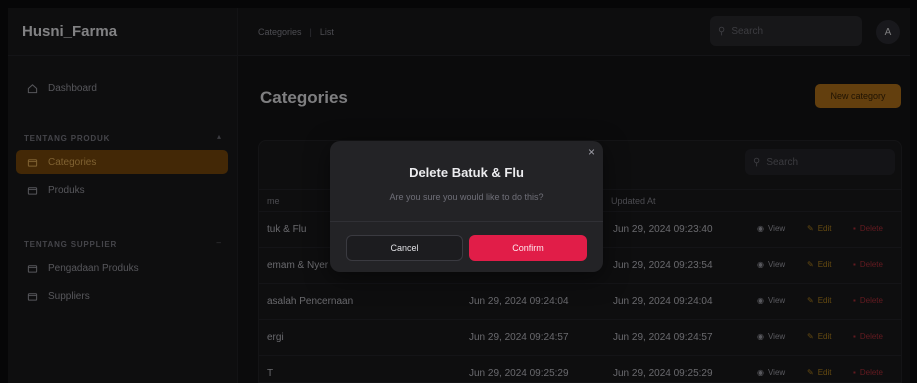 Image resolution: width=917 pixels, height=383 pixels. Describe the element at coordinates (466, 197) in the screenshot. I see `dialog-description: Are you sure you would like to do this?` at that location.